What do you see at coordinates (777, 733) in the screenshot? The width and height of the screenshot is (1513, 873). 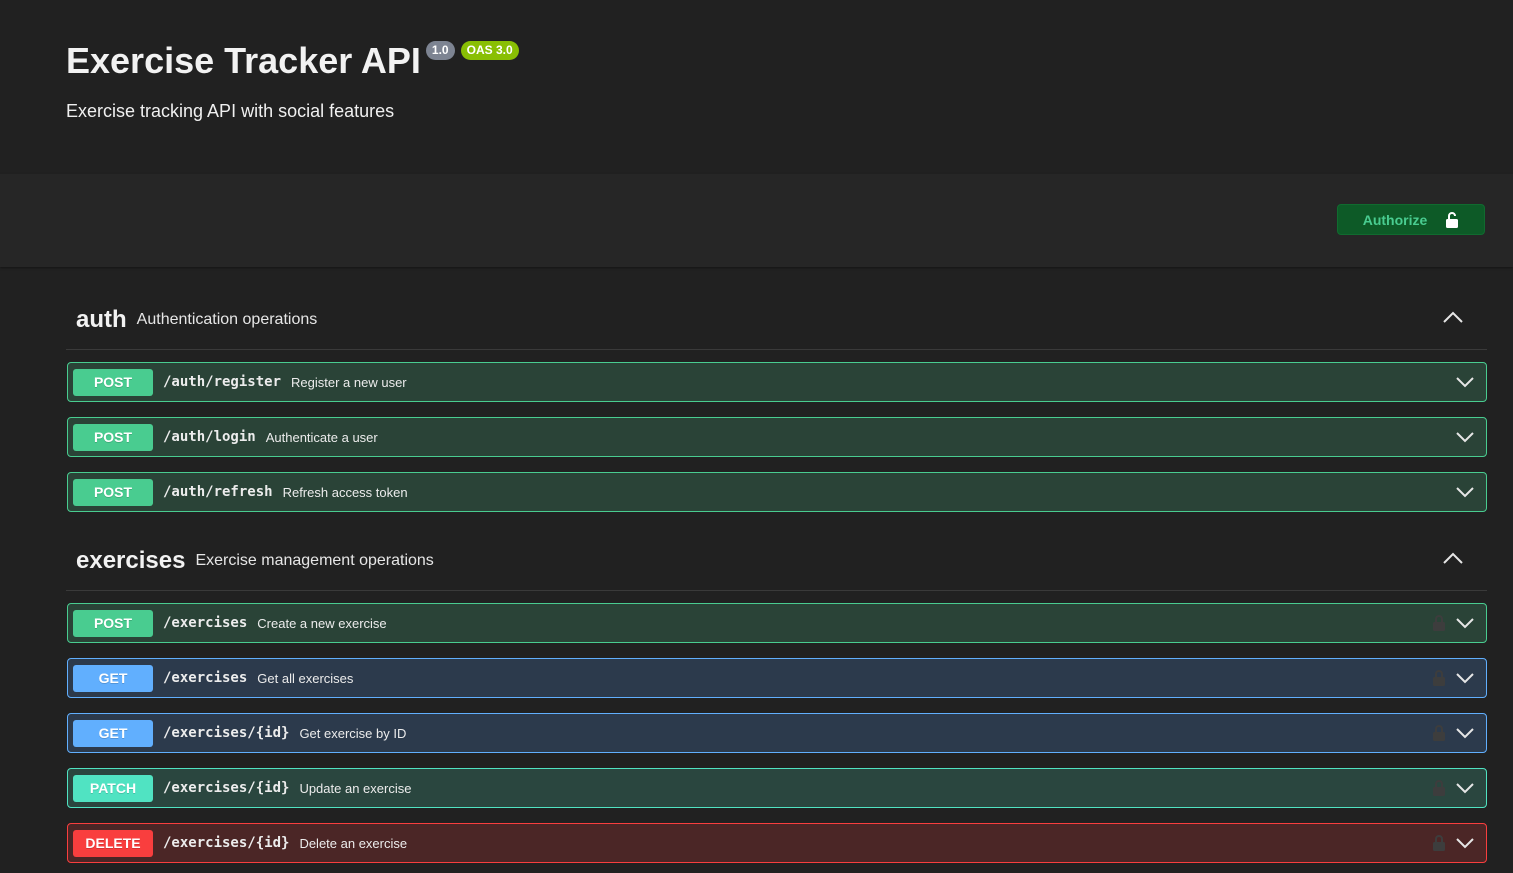 I see `operation-get-exercise-by-id: GET /exercises/{id} Get exercise by ID` at bounding box center [777, 733].